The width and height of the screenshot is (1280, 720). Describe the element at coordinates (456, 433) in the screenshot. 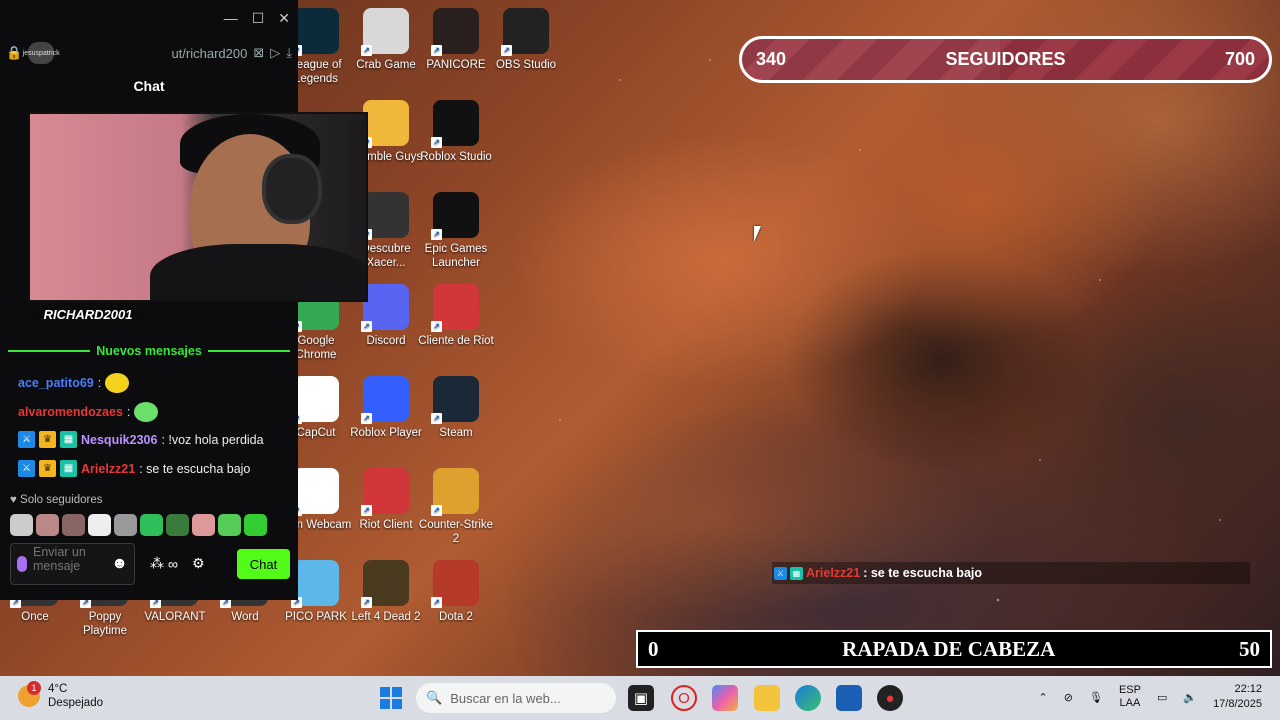

I see `desktop-shortcut-label: Steam` at that location.